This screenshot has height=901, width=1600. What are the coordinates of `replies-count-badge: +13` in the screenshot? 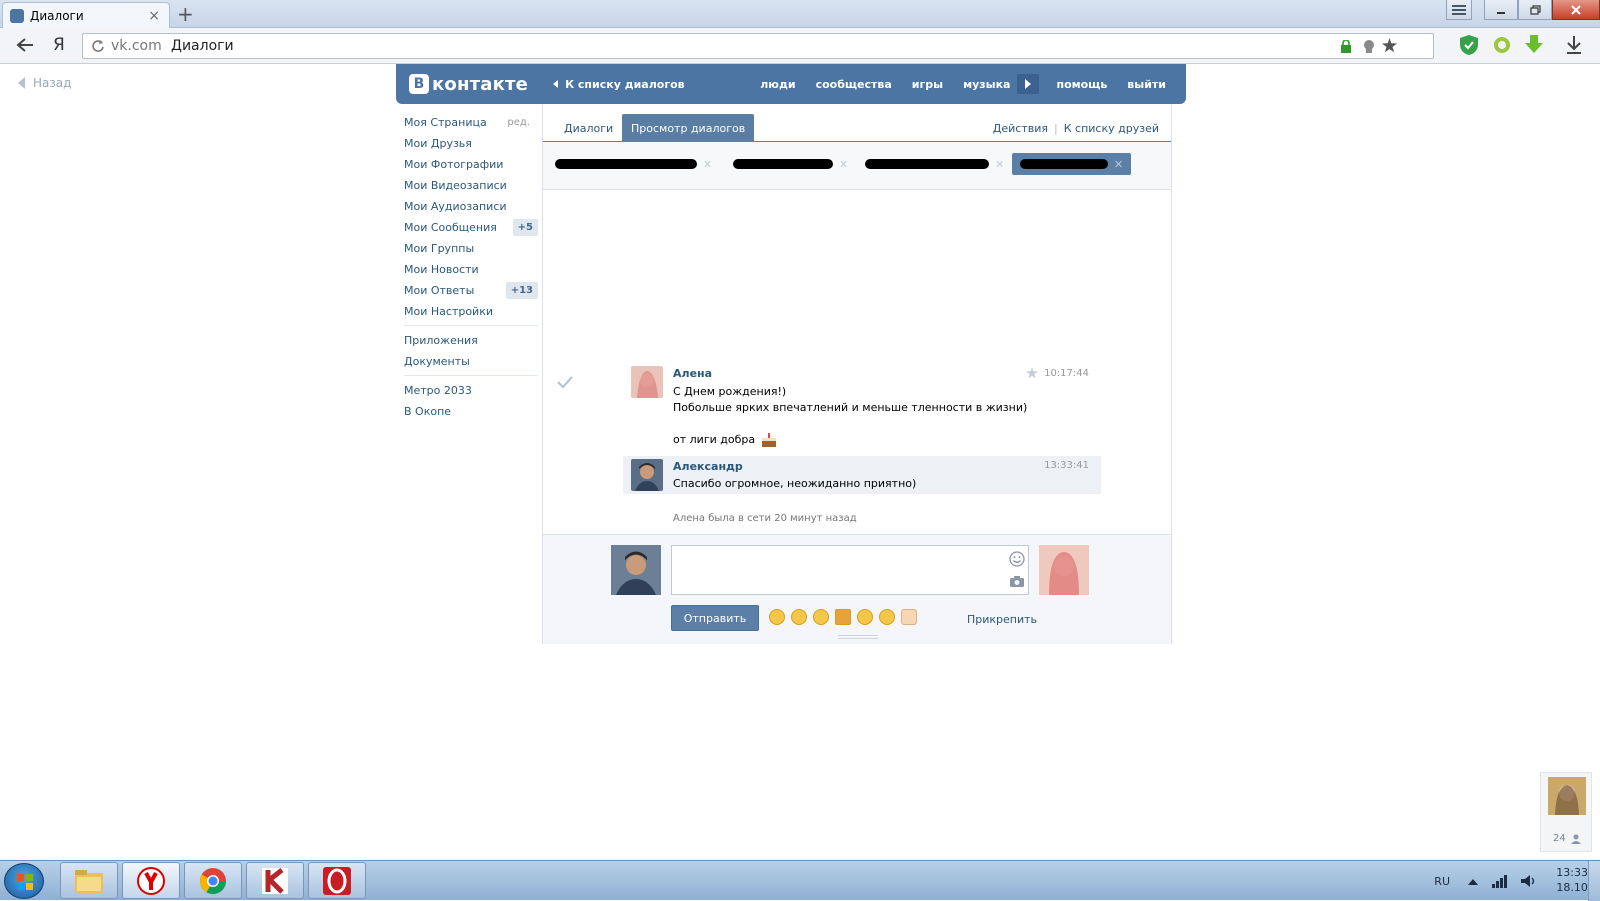 It's located at (521, 290).